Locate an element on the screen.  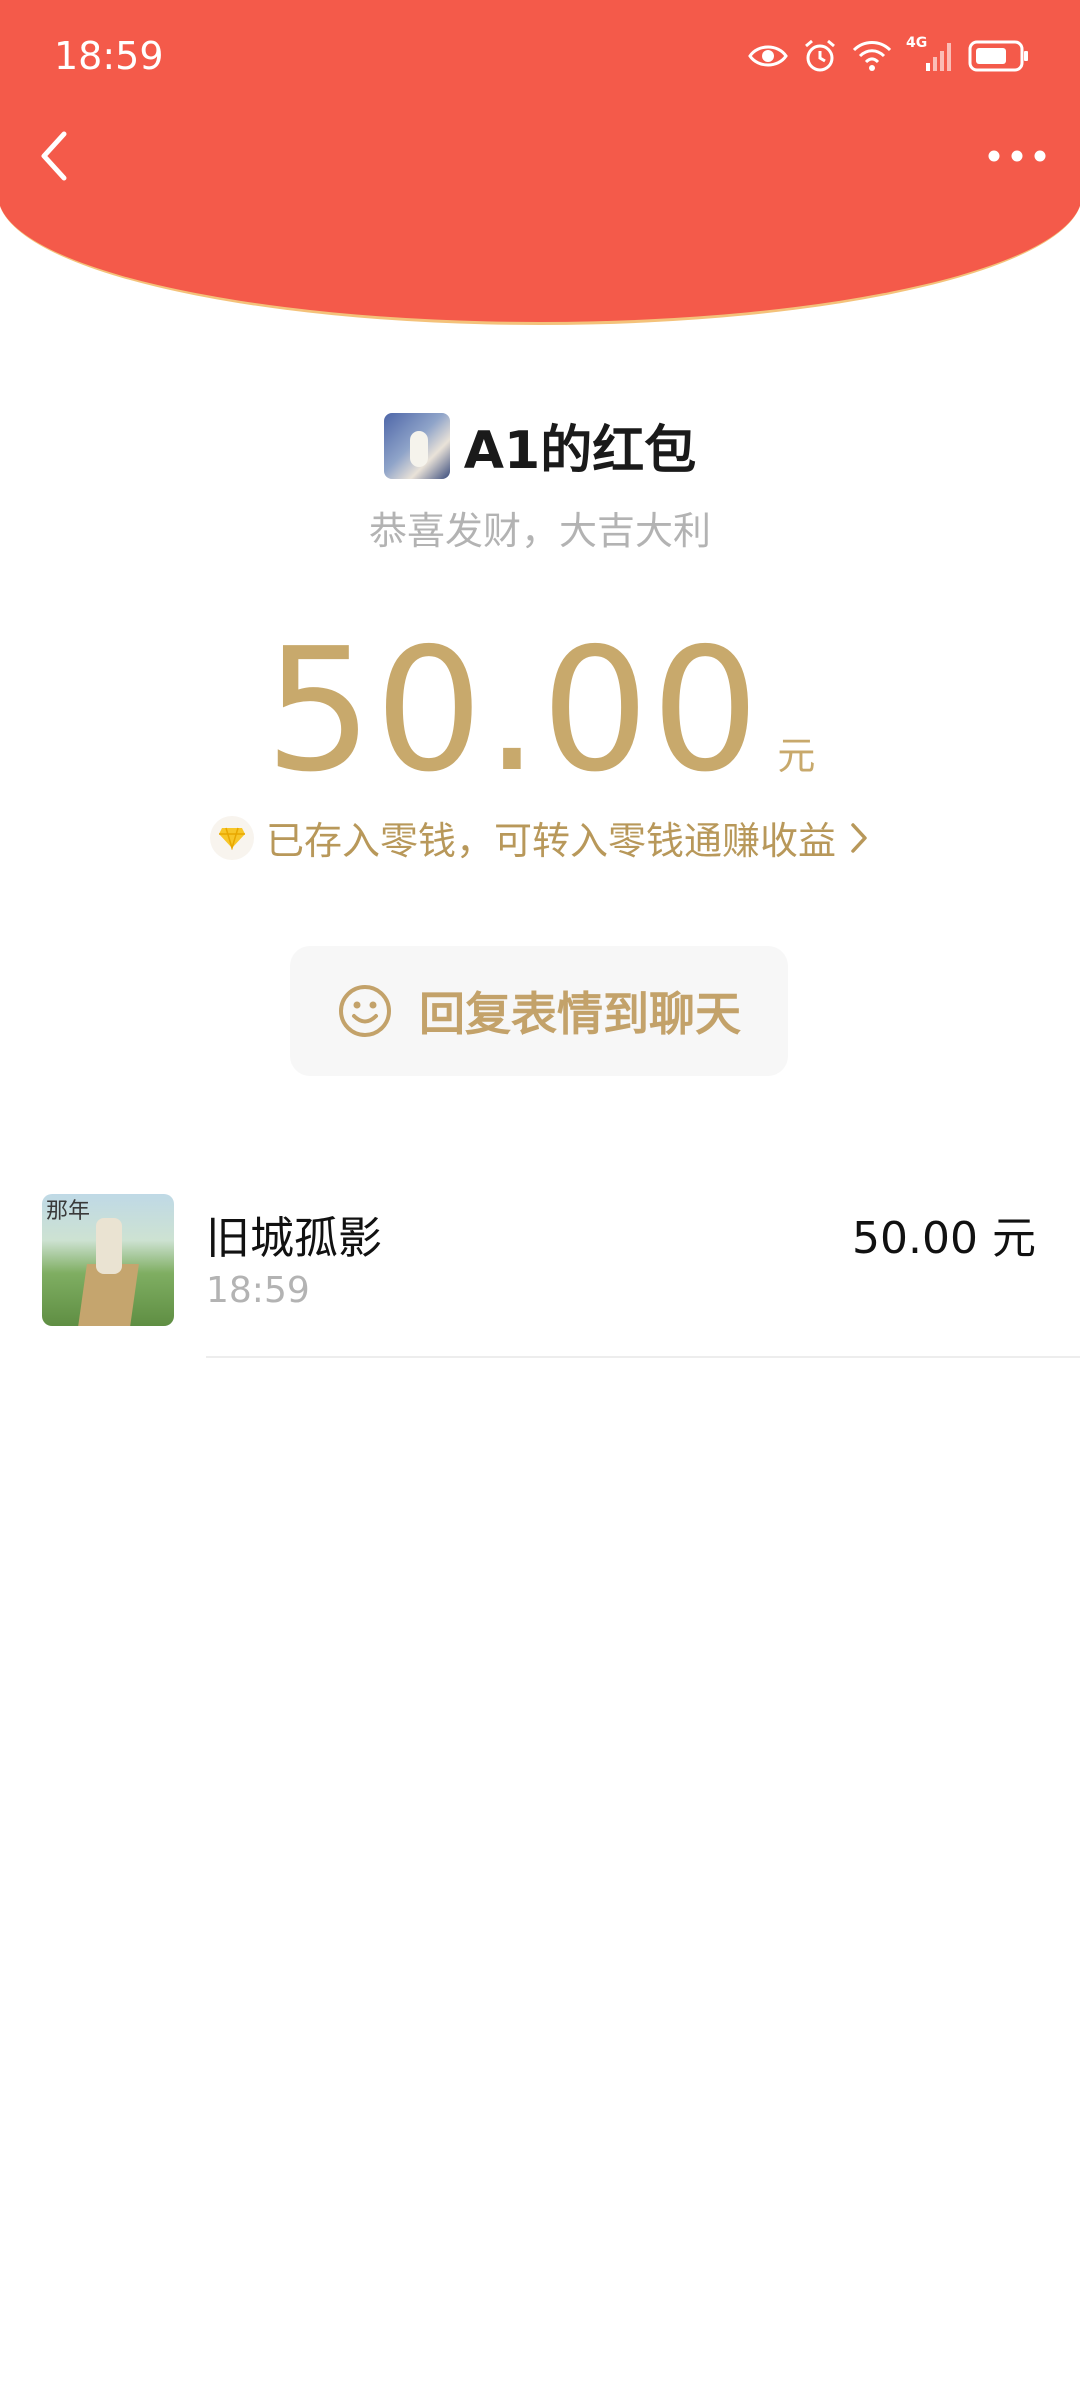
receive-amount: 50.00 元 is located at coordinates (944, 1238).